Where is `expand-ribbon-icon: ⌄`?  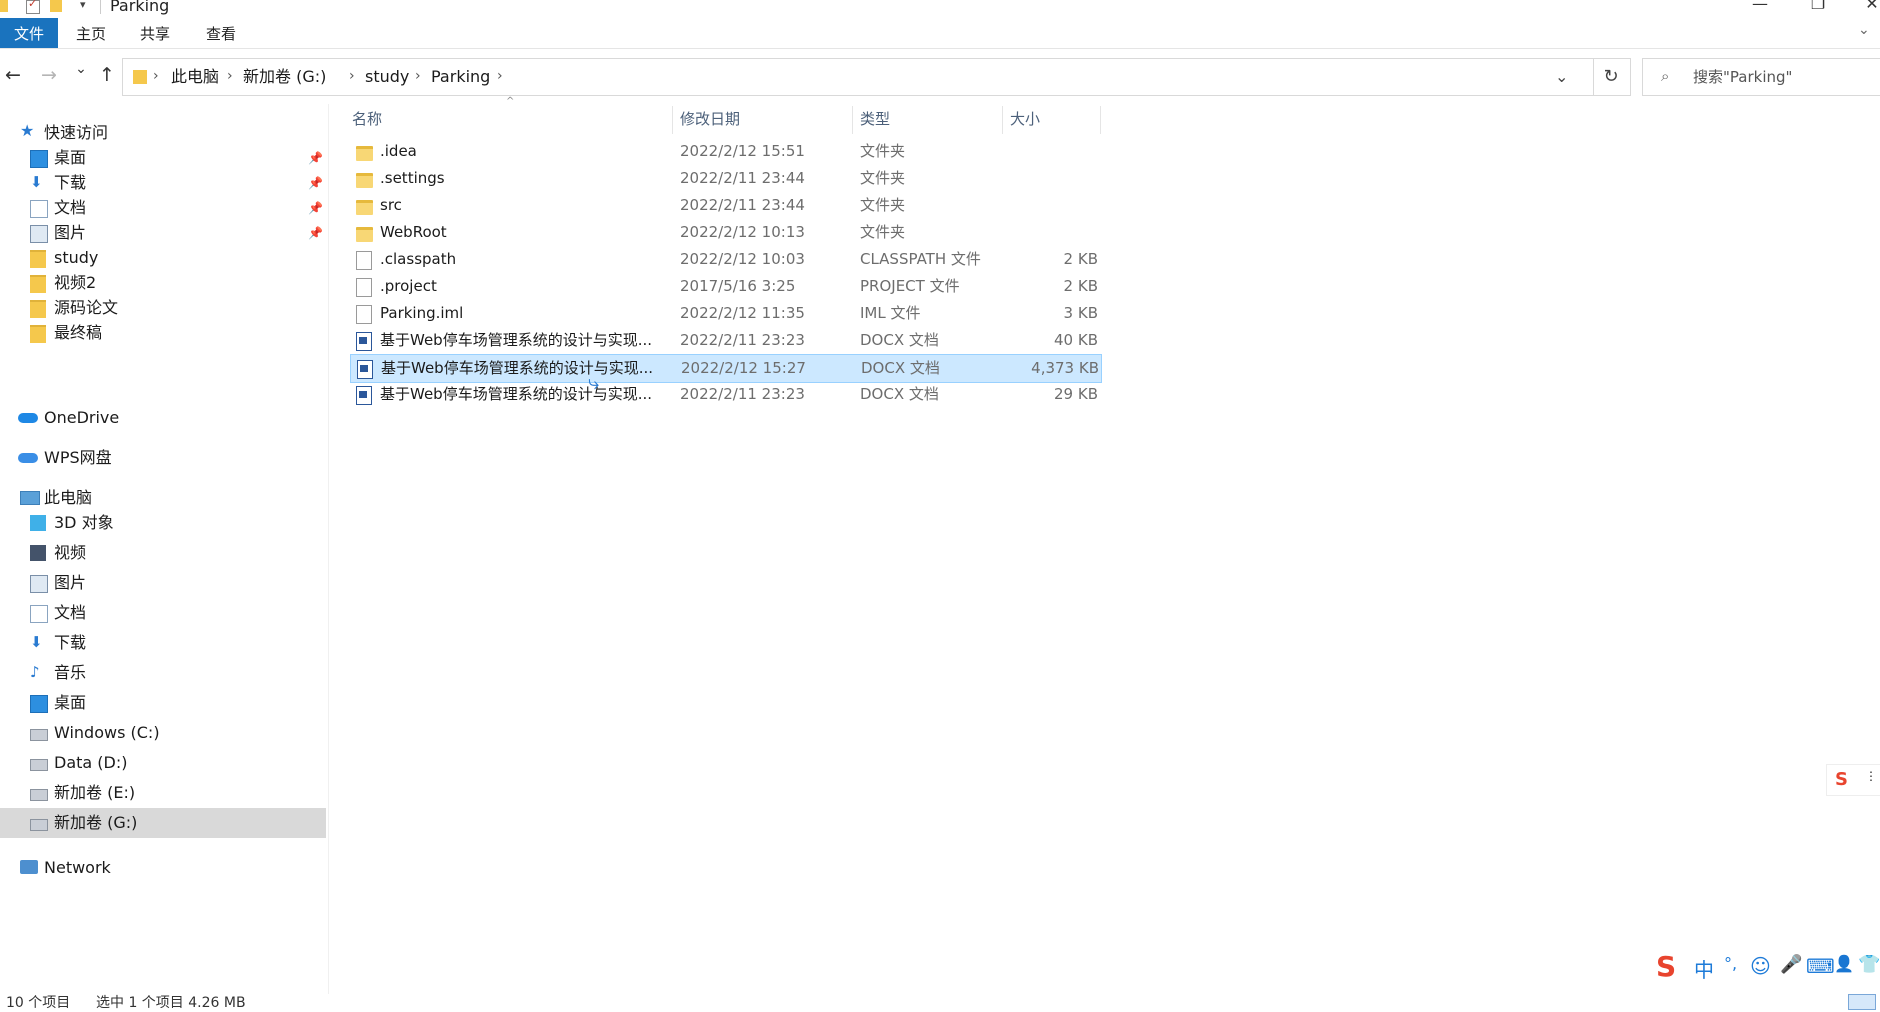 expand-ribbon-icon: ⌄ is located at coordinates (1864, 30).